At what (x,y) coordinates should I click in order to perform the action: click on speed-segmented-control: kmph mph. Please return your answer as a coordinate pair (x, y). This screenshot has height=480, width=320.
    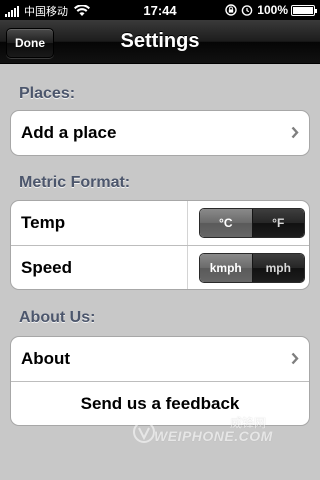
    Looking at the image, I should click on (252, 268).